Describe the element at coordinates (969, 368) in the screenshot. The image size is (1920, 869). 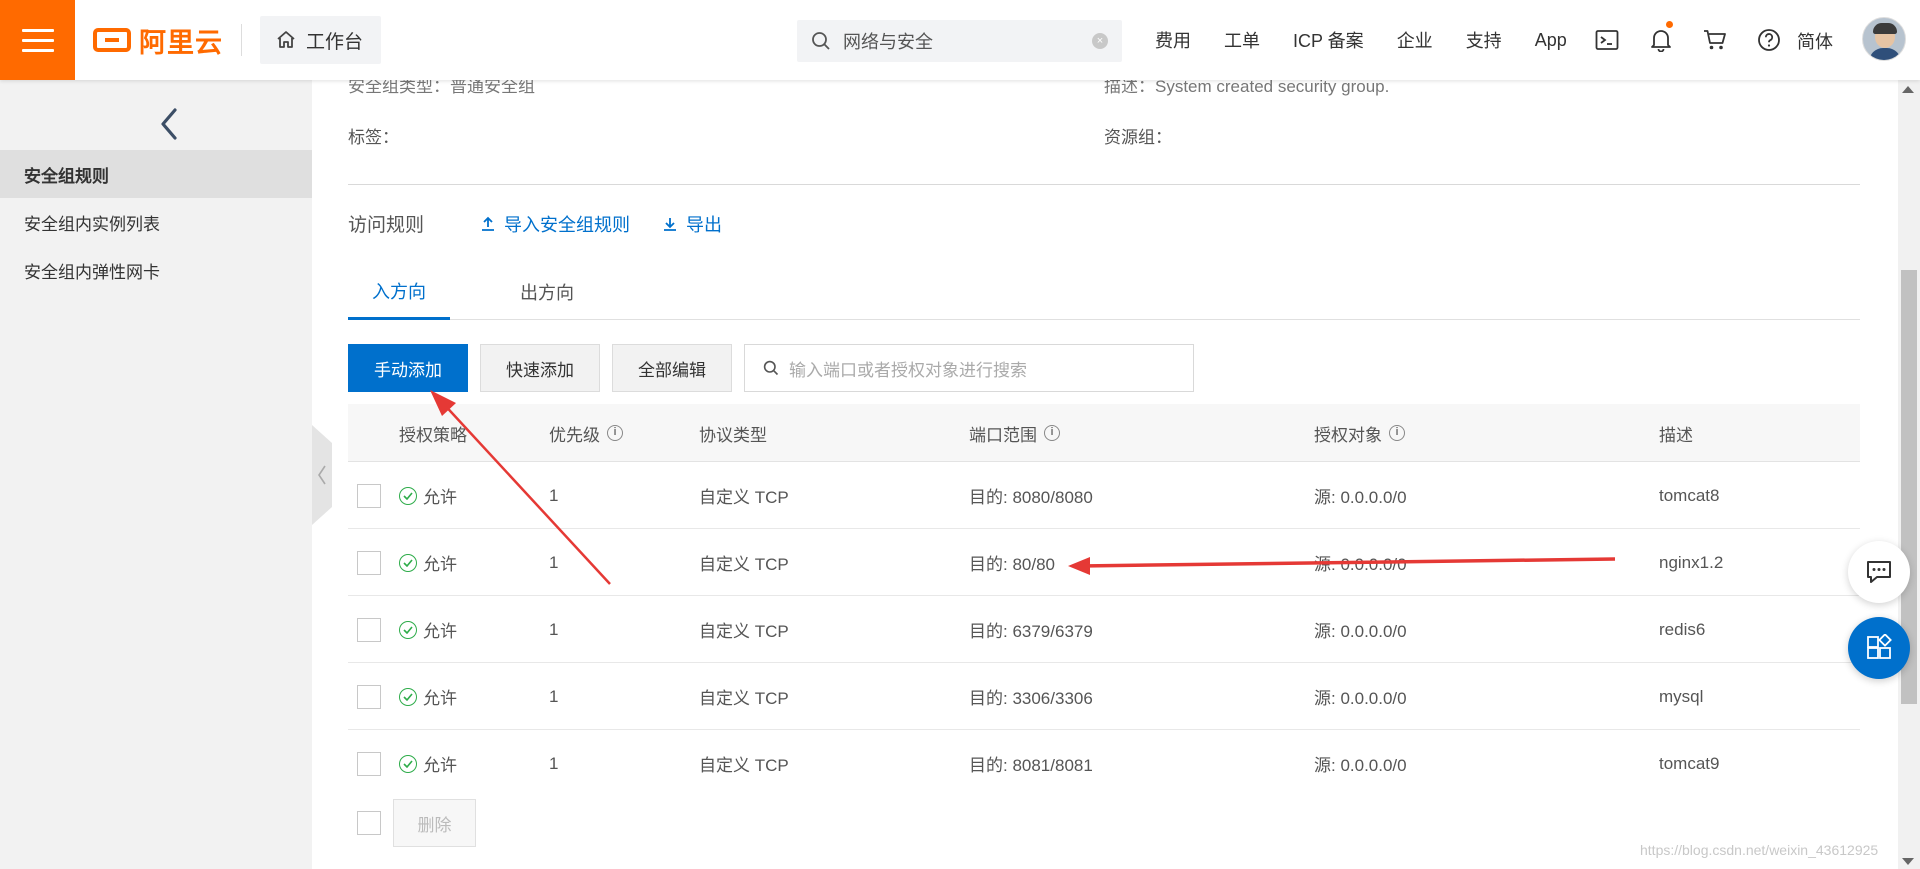
I see `rule-search-input: 输入端口或者授权对象进行搜索` at that location.